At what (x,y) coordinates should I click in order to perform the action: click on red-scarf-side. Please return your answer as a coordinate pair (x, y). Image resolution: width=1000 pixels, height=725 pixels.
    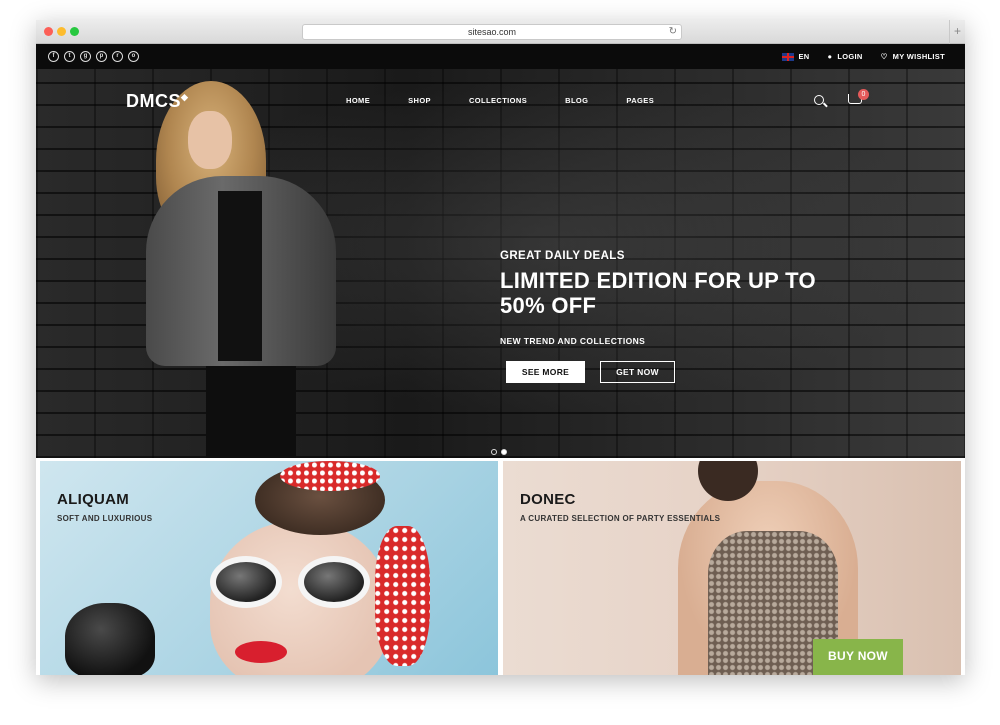
    Looking at the image, I should click on (402, 596).